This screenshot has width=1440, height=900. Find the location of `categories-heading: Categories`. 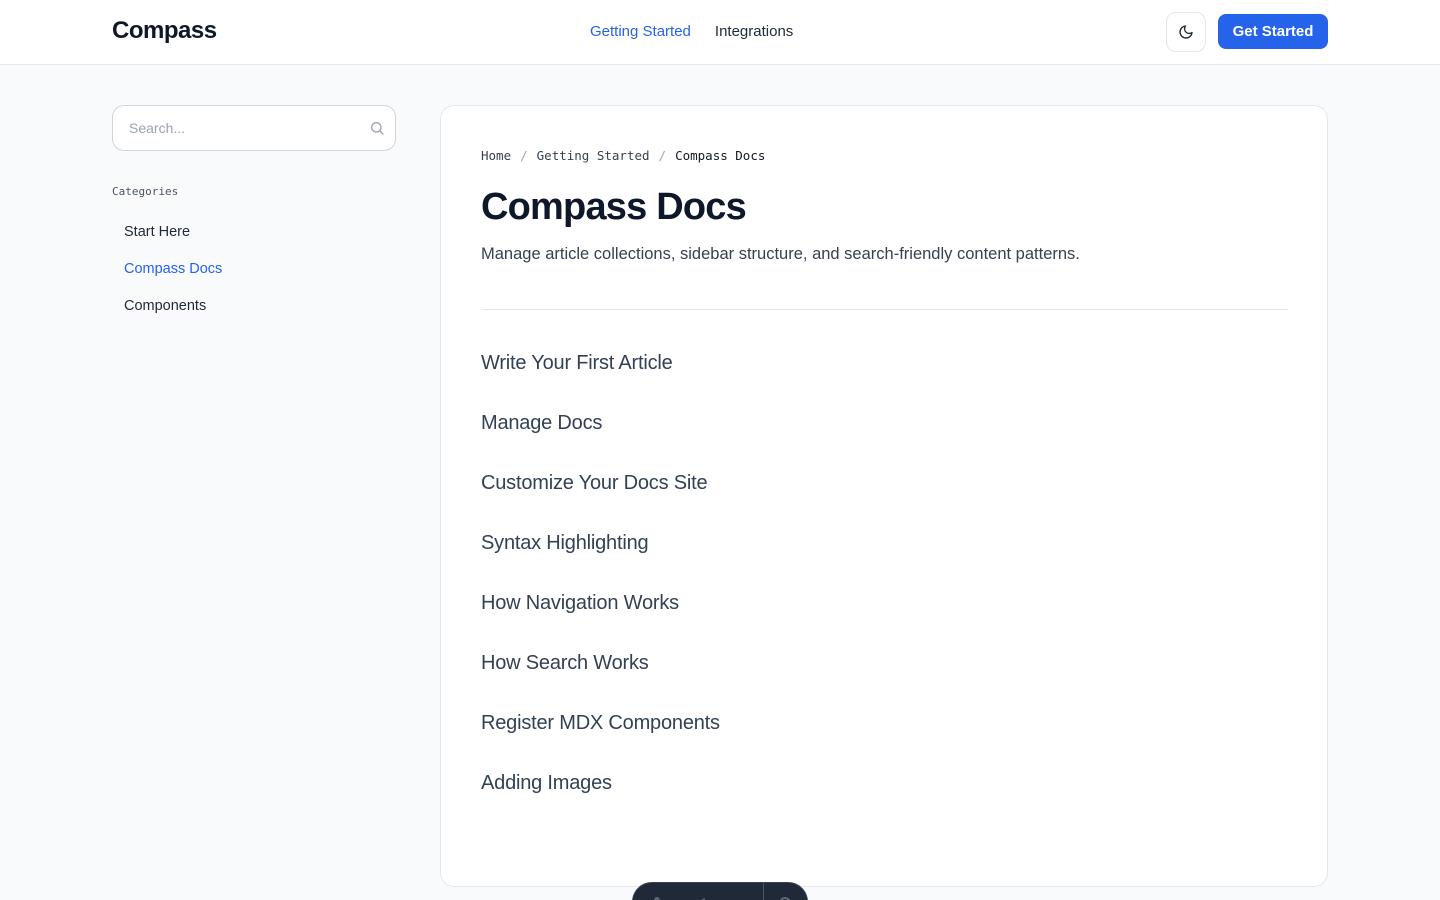

categories-heading: Categories is located at coordinates (145, 191).